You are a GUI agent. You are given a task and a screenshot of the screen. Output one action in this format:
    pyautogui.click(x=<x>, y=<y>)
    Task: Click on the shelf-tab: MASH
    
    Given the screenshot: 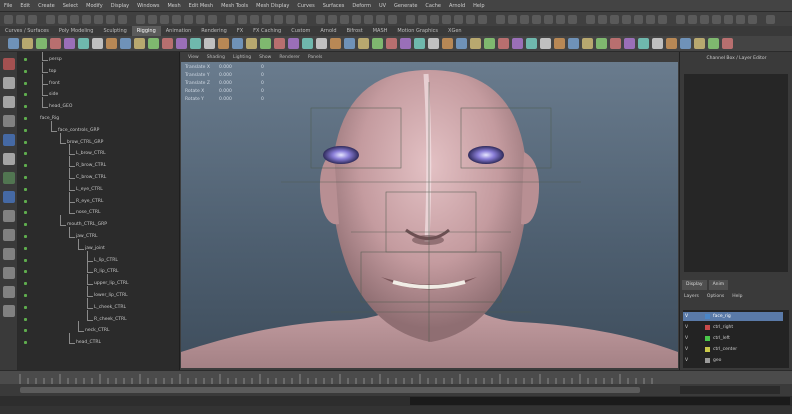 What is the action you would take?
    pyautogui.click(x=380, y=31)
    